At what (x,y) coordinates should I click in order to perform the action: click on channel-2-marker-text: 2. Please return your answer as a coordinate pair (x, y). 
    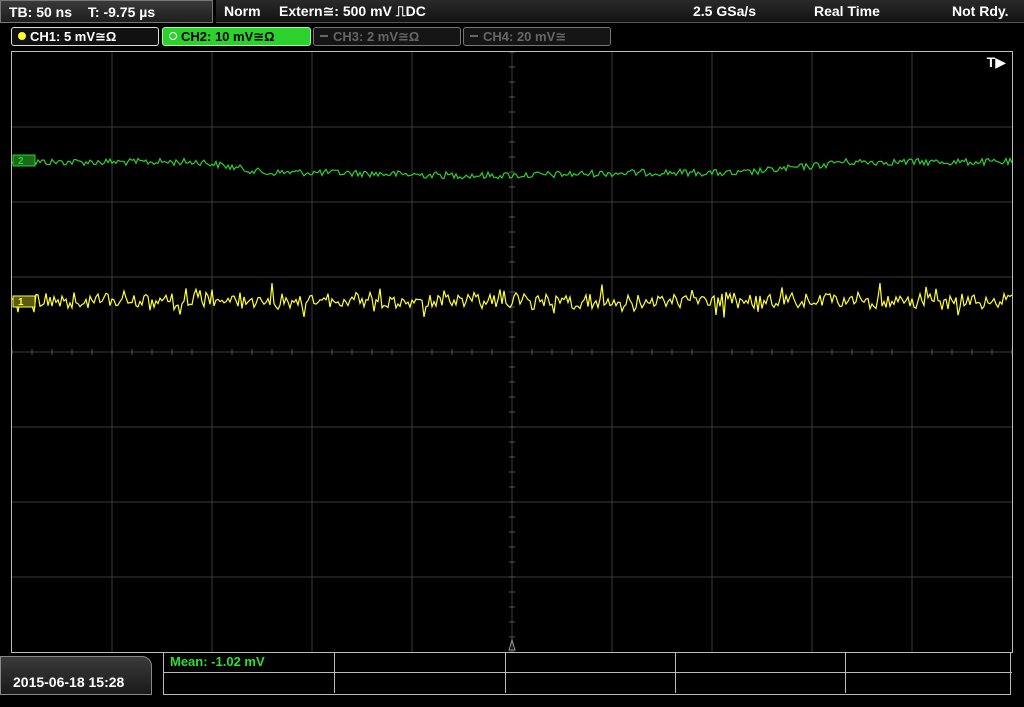
    Looking at the image, I should click on (21, 161).